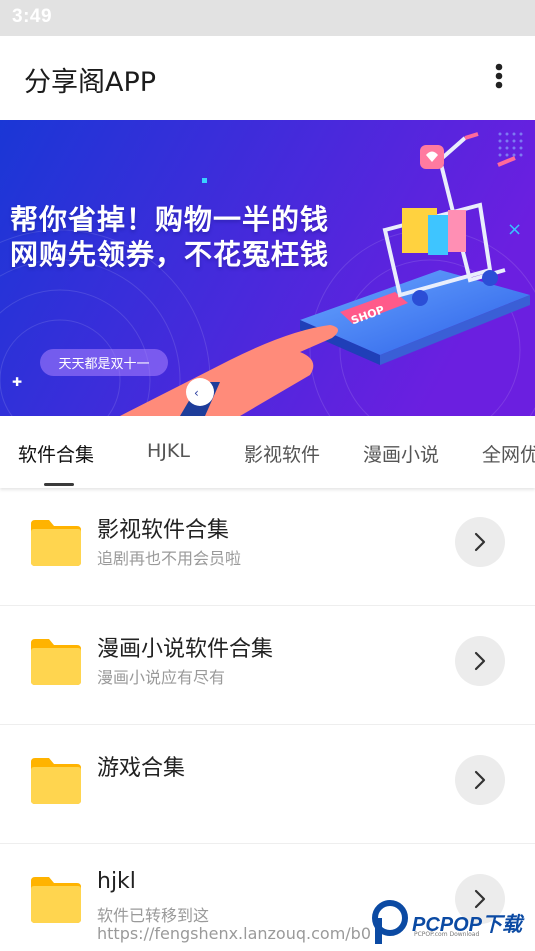 The height and width of the screenshot is (951, 535). I want to click on app-bar: 分享阁APP, so click(267, 78).